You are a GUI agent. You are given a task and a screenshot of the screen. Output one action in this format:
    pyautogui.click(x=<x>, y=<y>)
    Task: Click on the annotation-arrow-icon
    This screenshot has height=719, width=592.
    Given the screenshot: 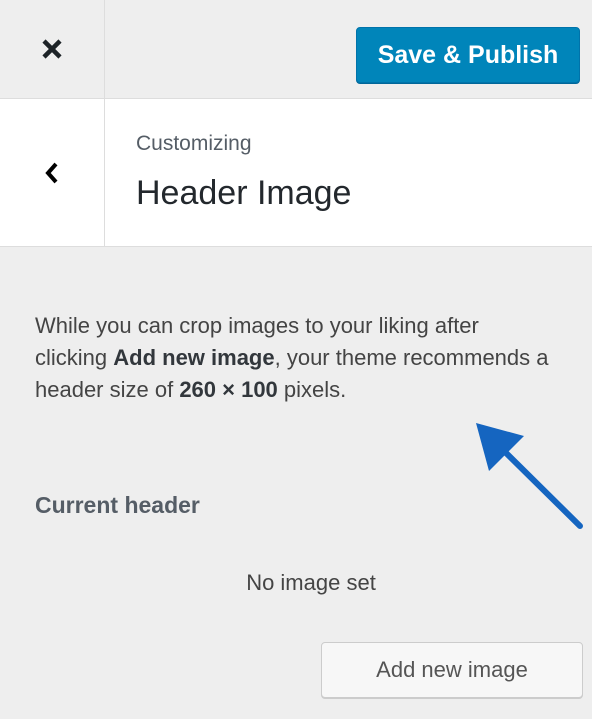 What is the action you would take?
    pyautogui.click(x=529, y=476)
    